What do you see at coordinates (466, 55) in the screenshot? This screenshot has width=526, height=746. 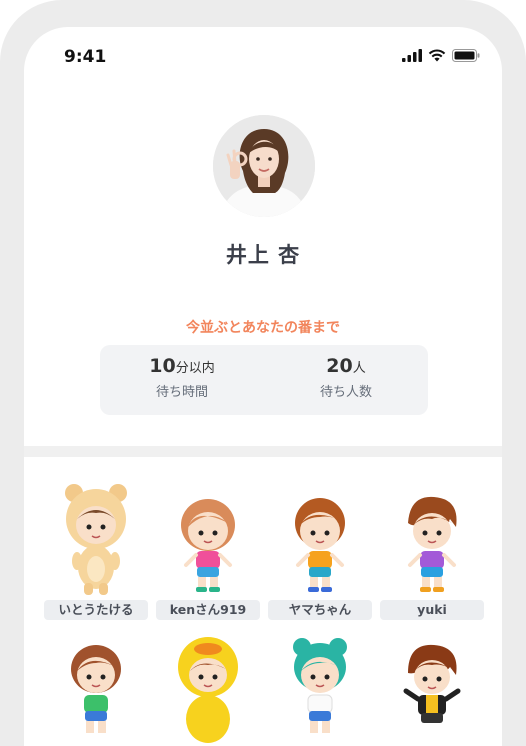 I see `battery-icon` at bounding box center [466, 55].